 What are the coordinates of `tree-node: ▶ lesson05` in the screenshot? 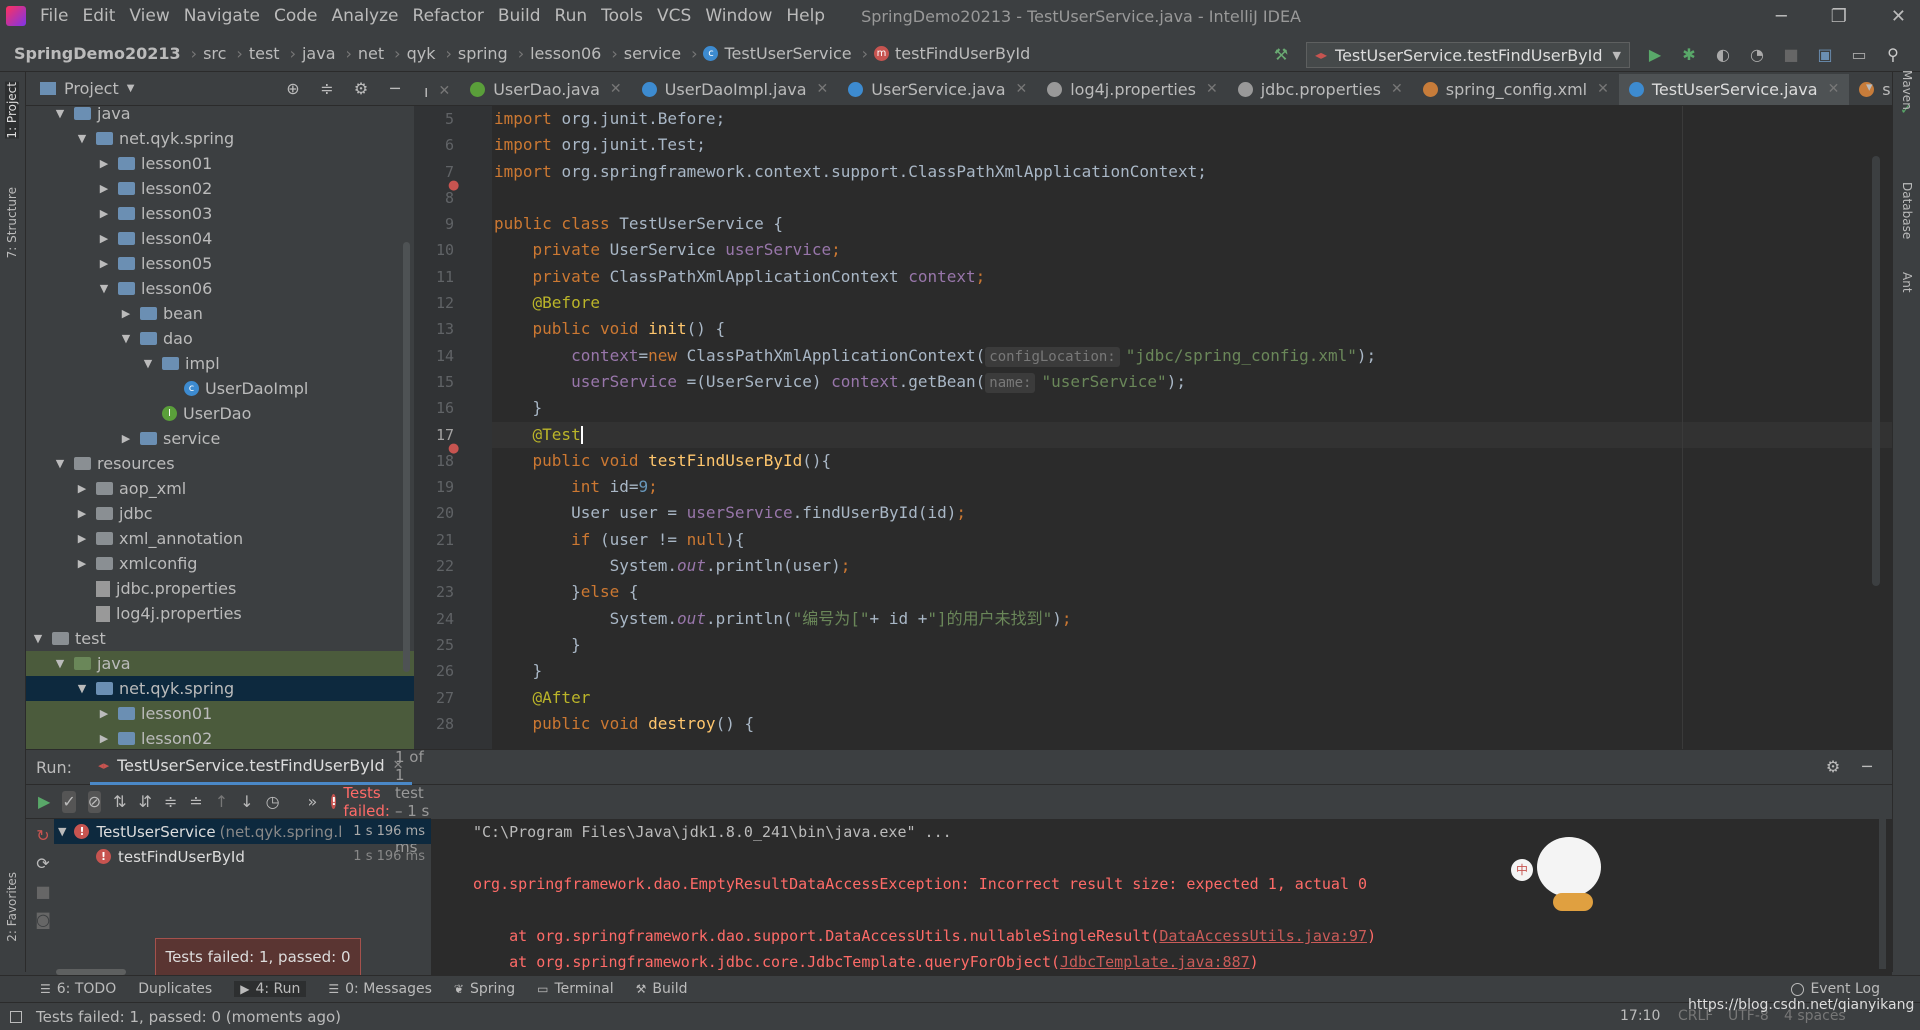 It's located at (220, 263).